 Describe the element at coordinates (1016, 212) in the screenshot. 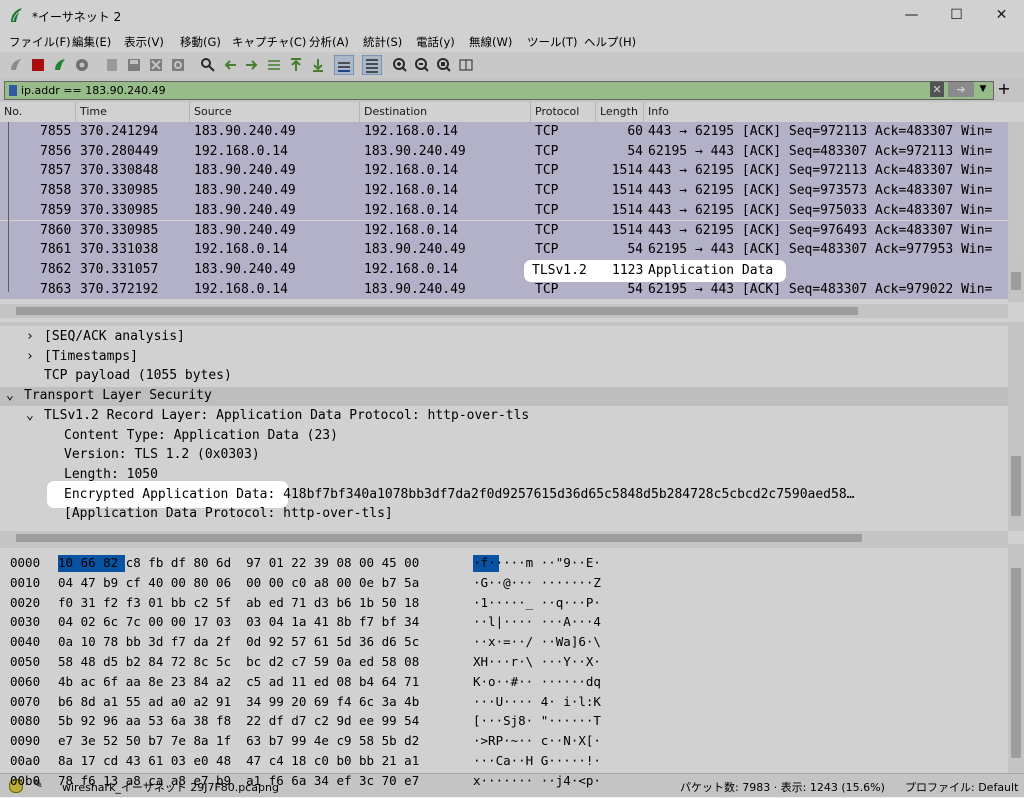

I see `packet-list-vscroll` at that location.